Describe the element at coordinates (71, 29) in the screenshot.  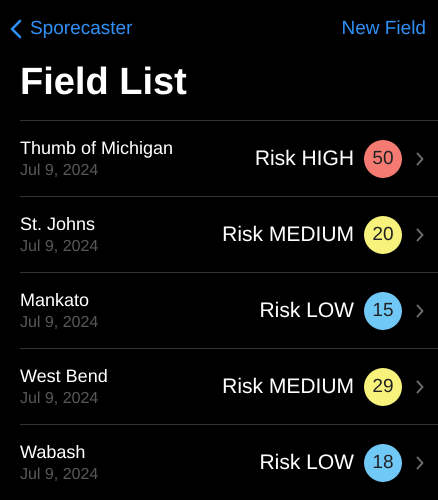
I see `back-button: Sporecaster` at that location.